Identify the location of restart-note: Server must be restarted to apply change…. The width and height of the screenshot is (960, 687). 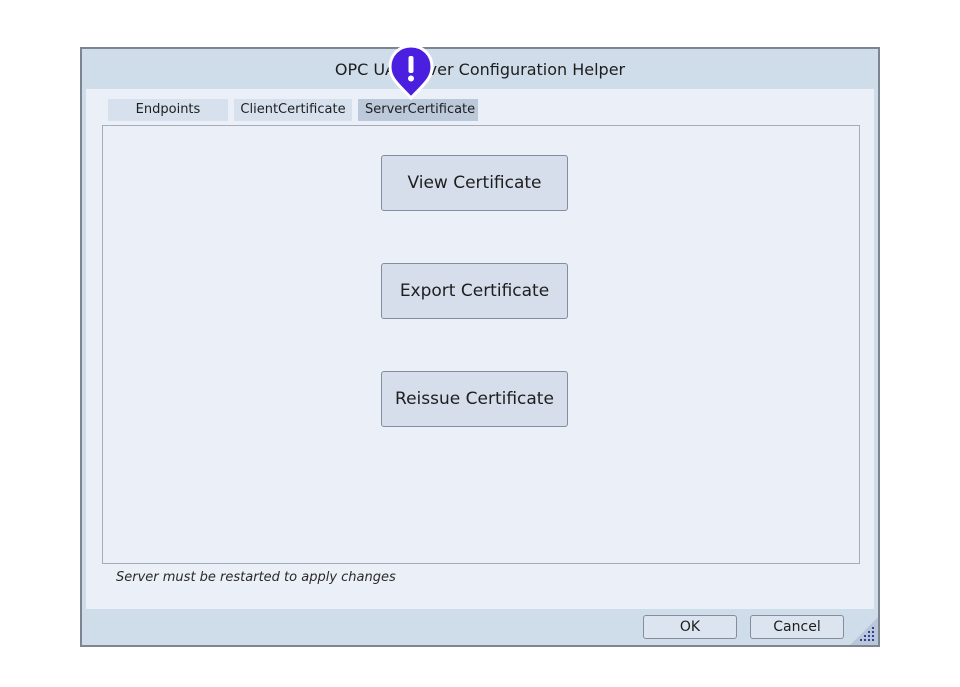
(256, 577).